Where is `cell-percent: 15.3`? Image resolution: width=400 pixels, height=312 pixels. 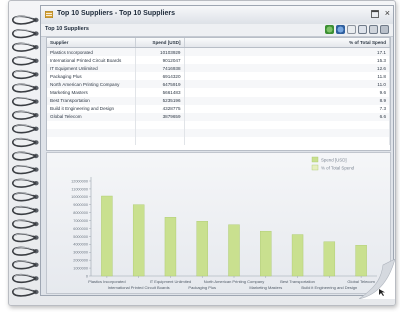
cell-percent: 15.3 is located at coordinates (287, 60).